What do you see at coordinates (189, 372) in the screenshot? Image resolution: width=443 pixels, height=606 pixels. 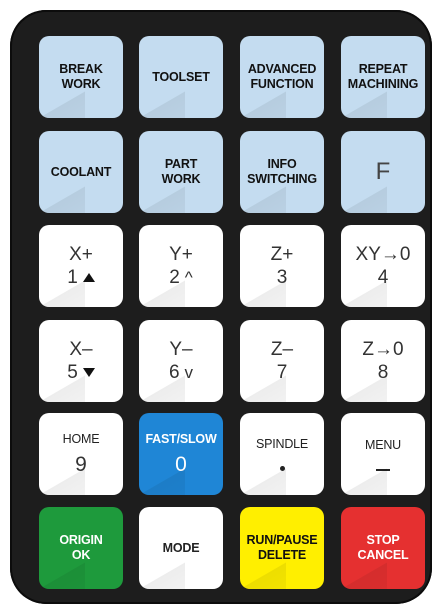 I see `down-caret-icon: v` at bounding box center [189, 372].